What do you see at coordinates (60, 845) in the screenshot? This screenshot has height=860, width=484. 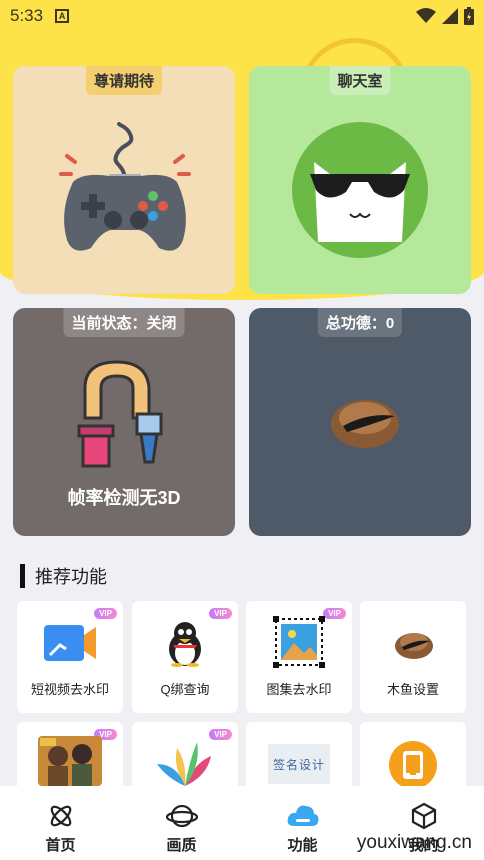 I see `nav-label-home: 首页` at bounding box center [60, 845].